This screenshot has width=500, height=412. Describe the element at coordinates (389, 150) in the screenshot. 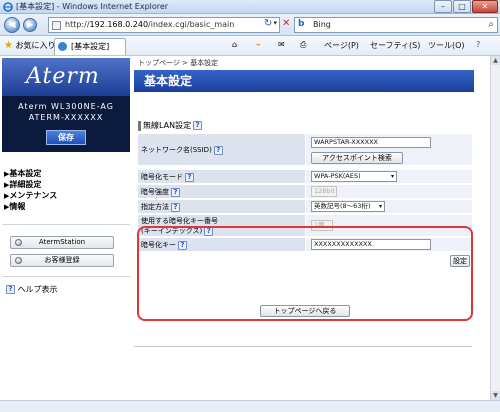

I see `ssid-value-cell: WARPSTAR-XXXXXX アクセスポイント検索` at that location.